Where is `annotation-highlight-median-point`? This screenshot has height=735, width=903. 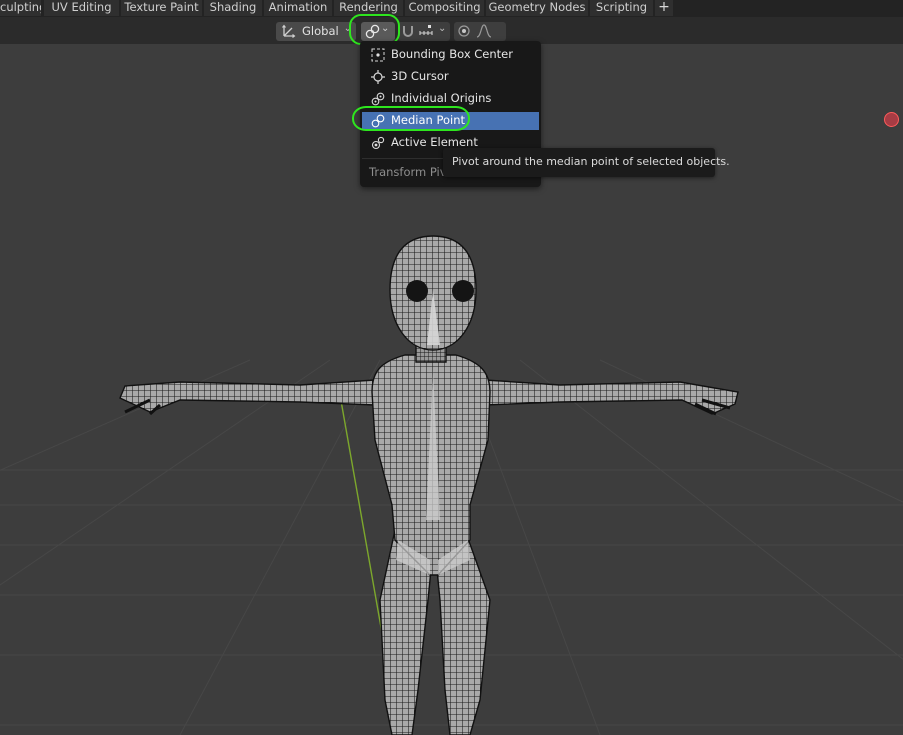 annotation-highlight-median-point is located at coordinates (411, 118).